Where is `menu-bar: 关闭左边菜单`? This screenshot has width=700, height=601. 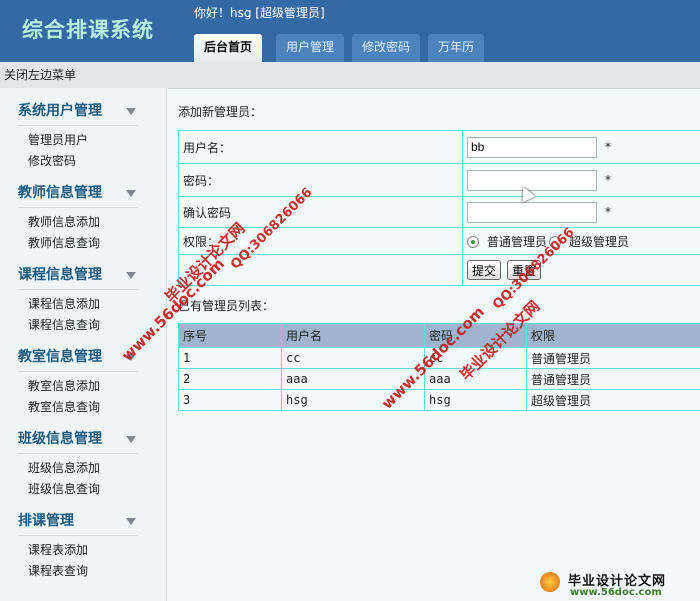
menu-bar: 关闭左边菜单 is located at coordinates (350, 75).